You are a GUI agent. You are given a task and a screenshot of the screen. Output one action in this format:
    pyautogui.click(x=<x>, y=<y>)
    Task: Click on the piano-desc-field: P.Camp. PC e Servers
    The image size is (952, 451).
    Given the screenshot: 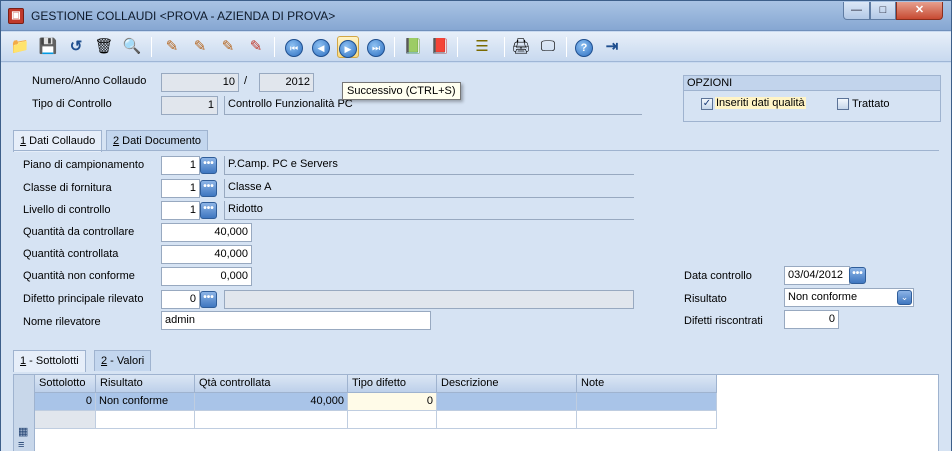 What is the action you would take?
    pyautogui.click(x=429, y=165)
    